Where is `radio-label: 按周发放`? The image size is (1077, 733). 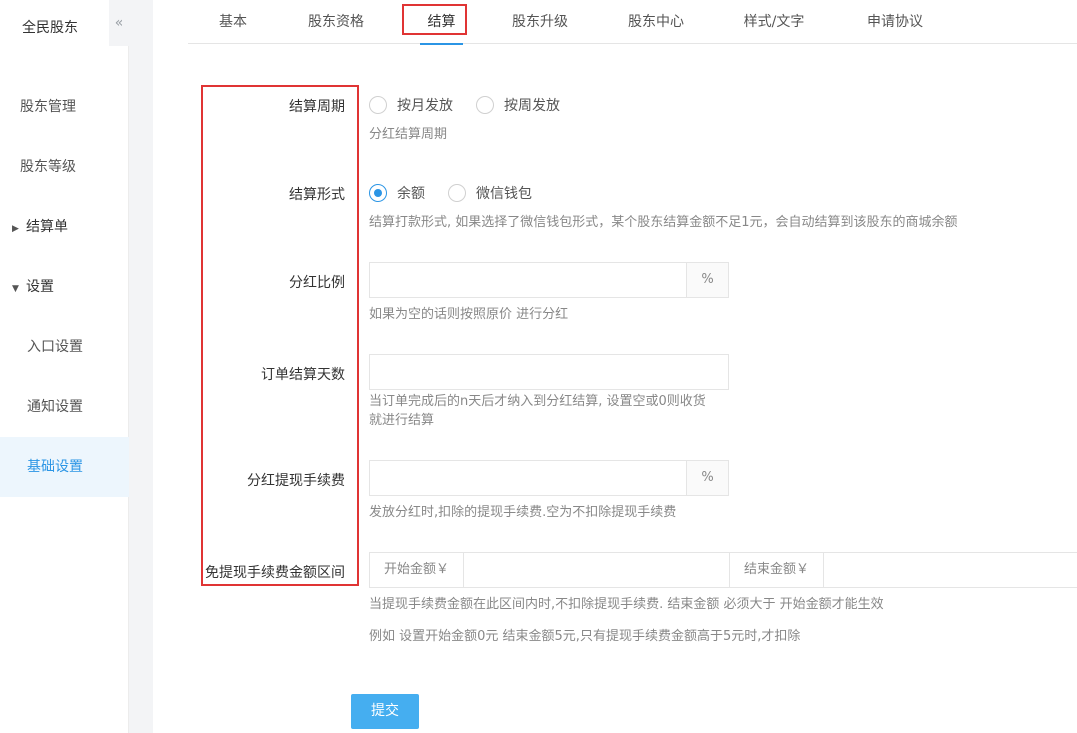
radio-label: 按周发放 is located at coordinates (532, 106).